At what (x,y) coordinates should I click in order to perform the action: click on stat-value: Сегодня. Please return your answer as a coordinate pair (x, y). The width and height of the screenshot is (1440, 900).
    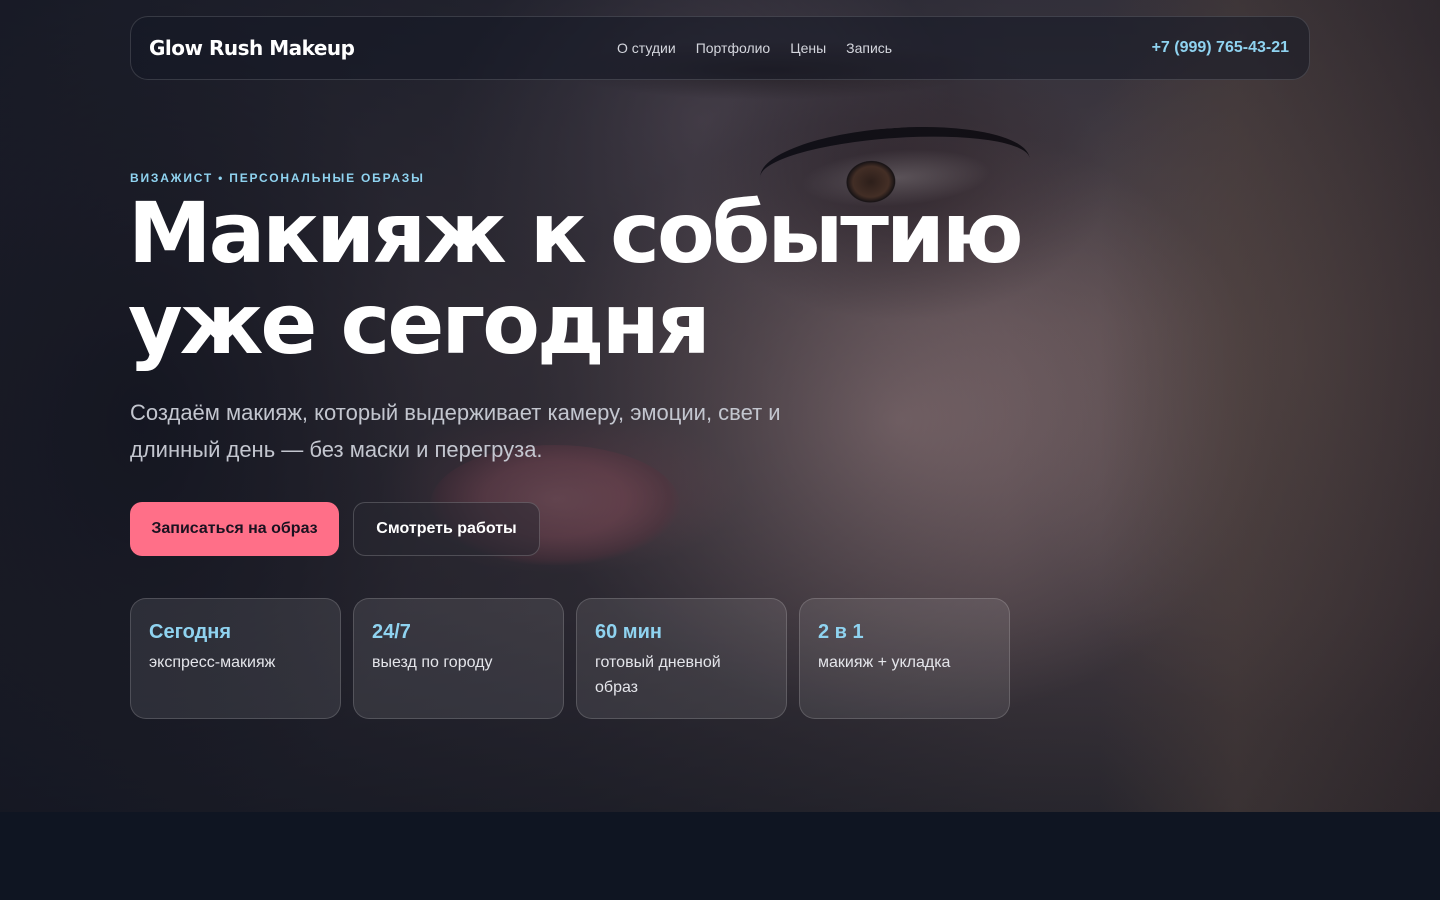
    Looking at the image, I should click on (190, 632).